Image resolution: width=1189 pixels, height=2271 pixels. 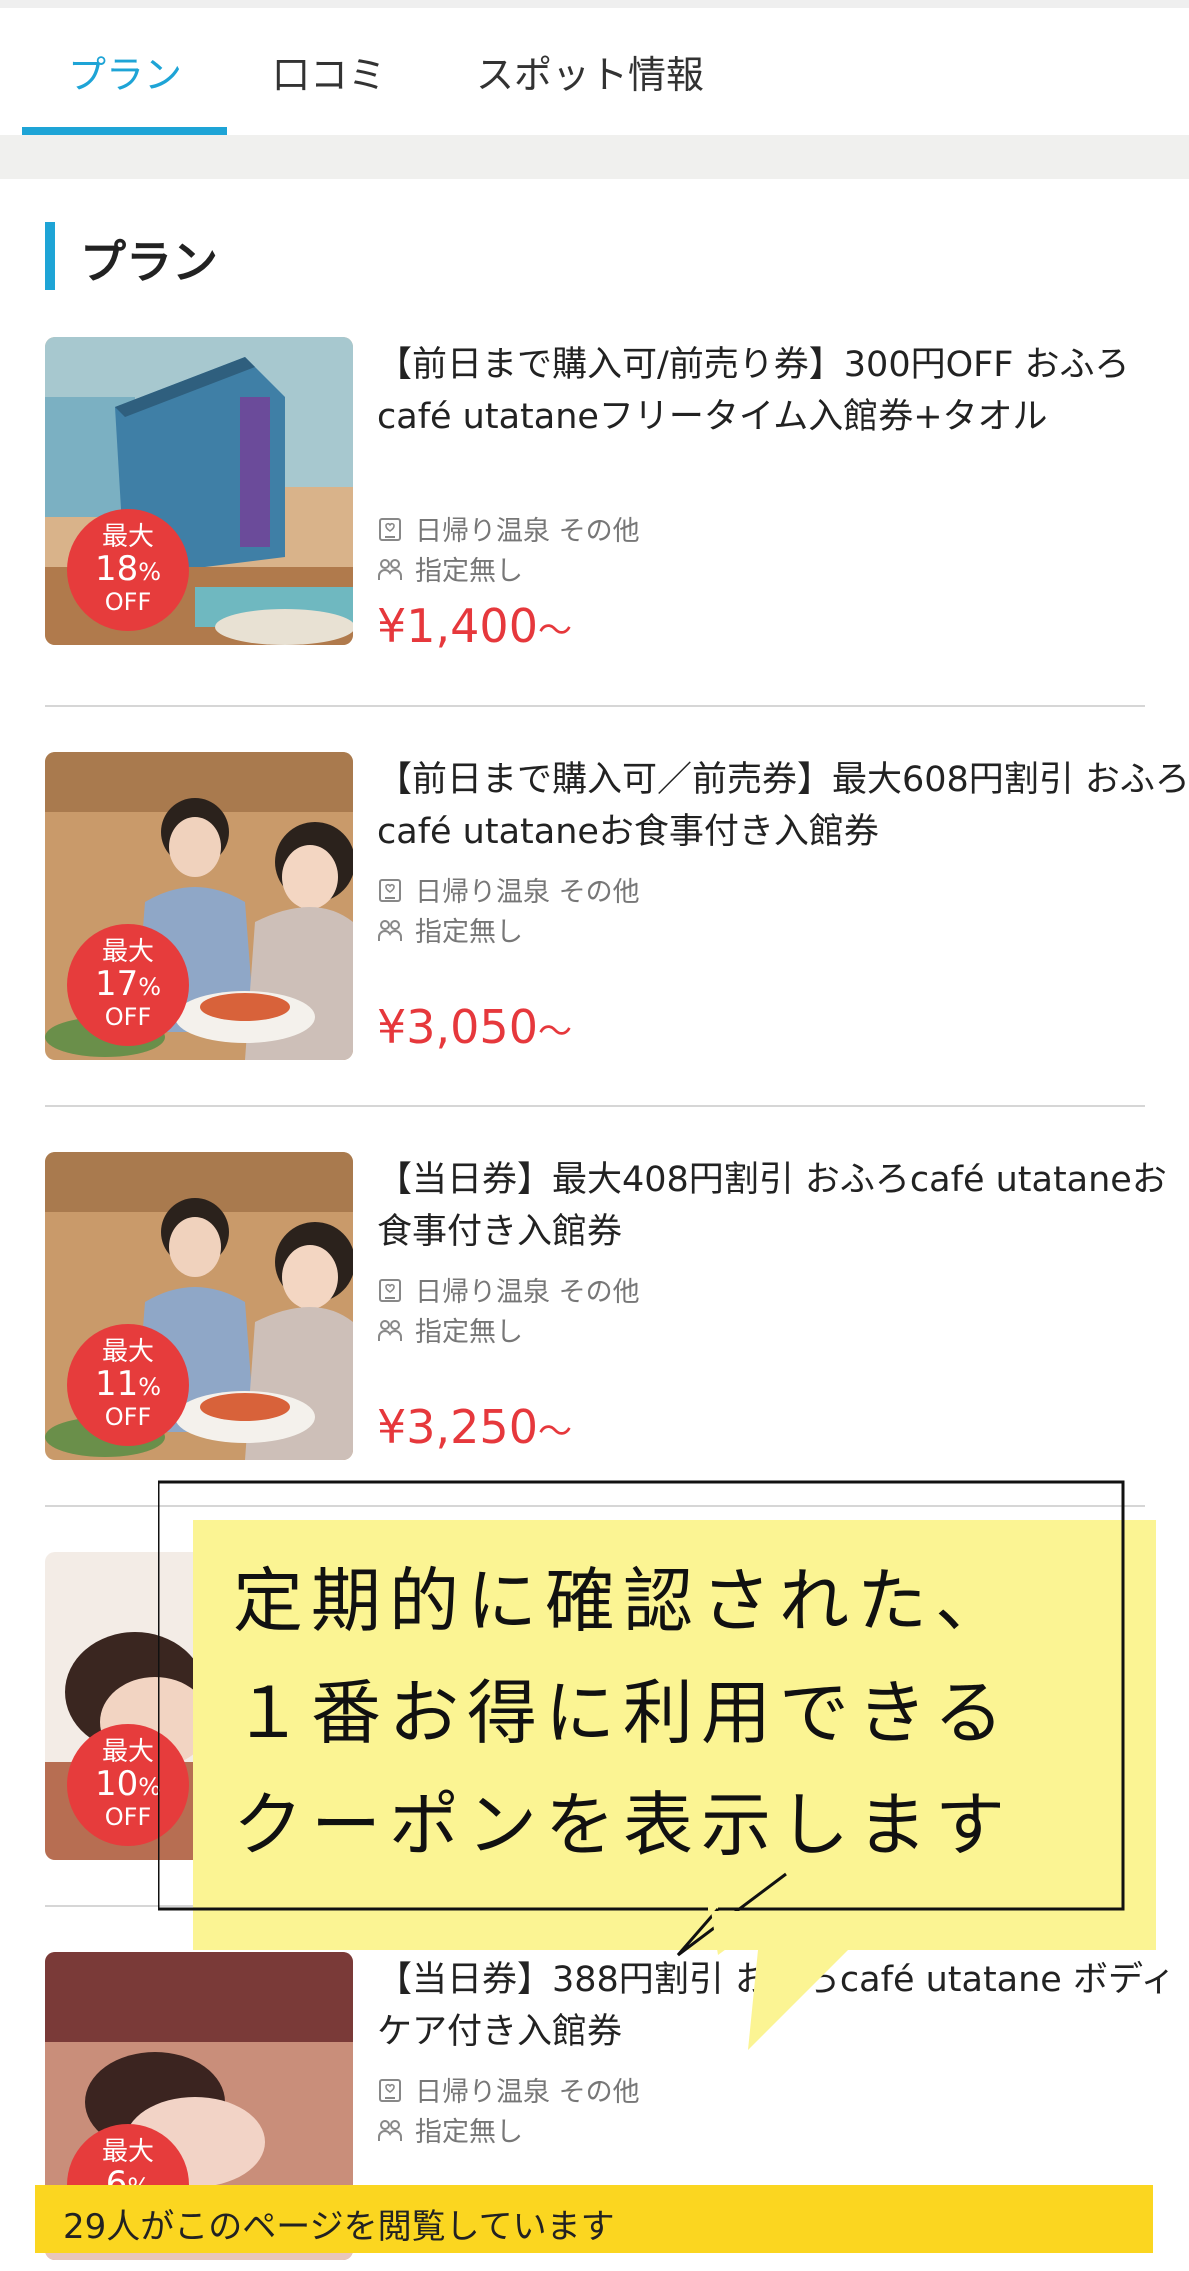 I want to click on viewer-count-banner: 29人がこのページを閲覧しています, so click(x=594, y=2219).